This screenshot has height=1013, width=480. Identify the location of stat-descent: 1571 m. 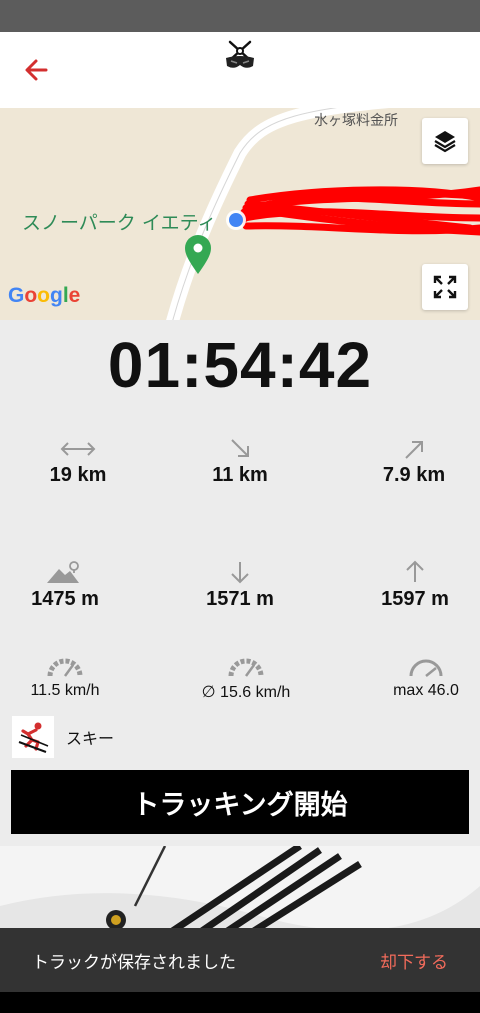
(240, 585).